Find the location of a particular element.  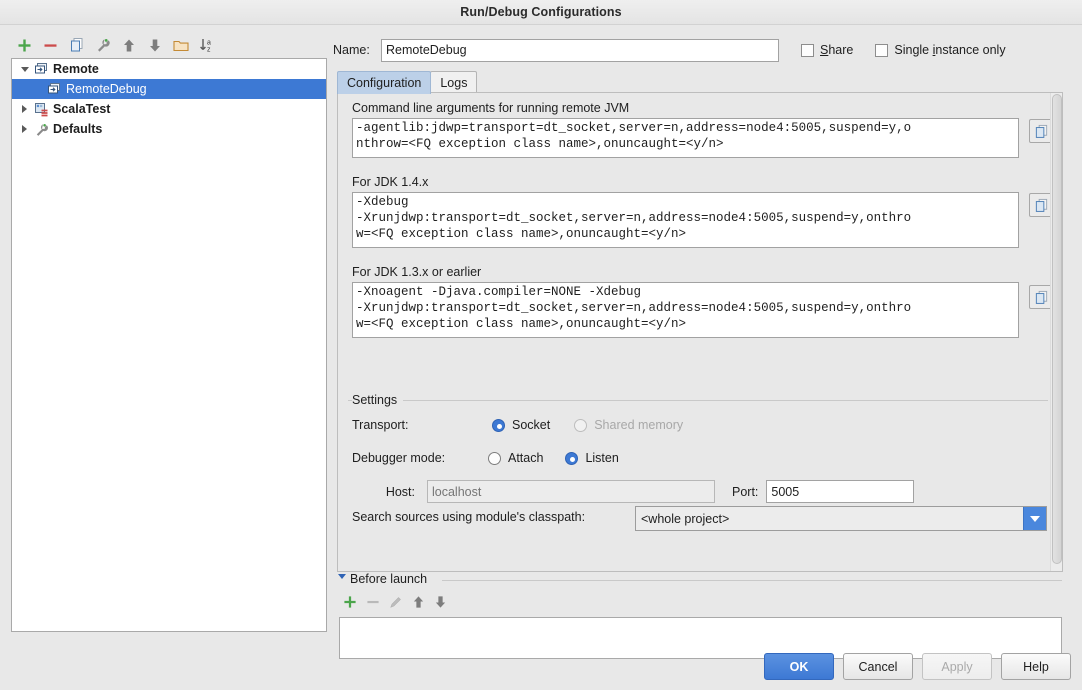

remove-configuration-button is located at coordinates (50, 45).